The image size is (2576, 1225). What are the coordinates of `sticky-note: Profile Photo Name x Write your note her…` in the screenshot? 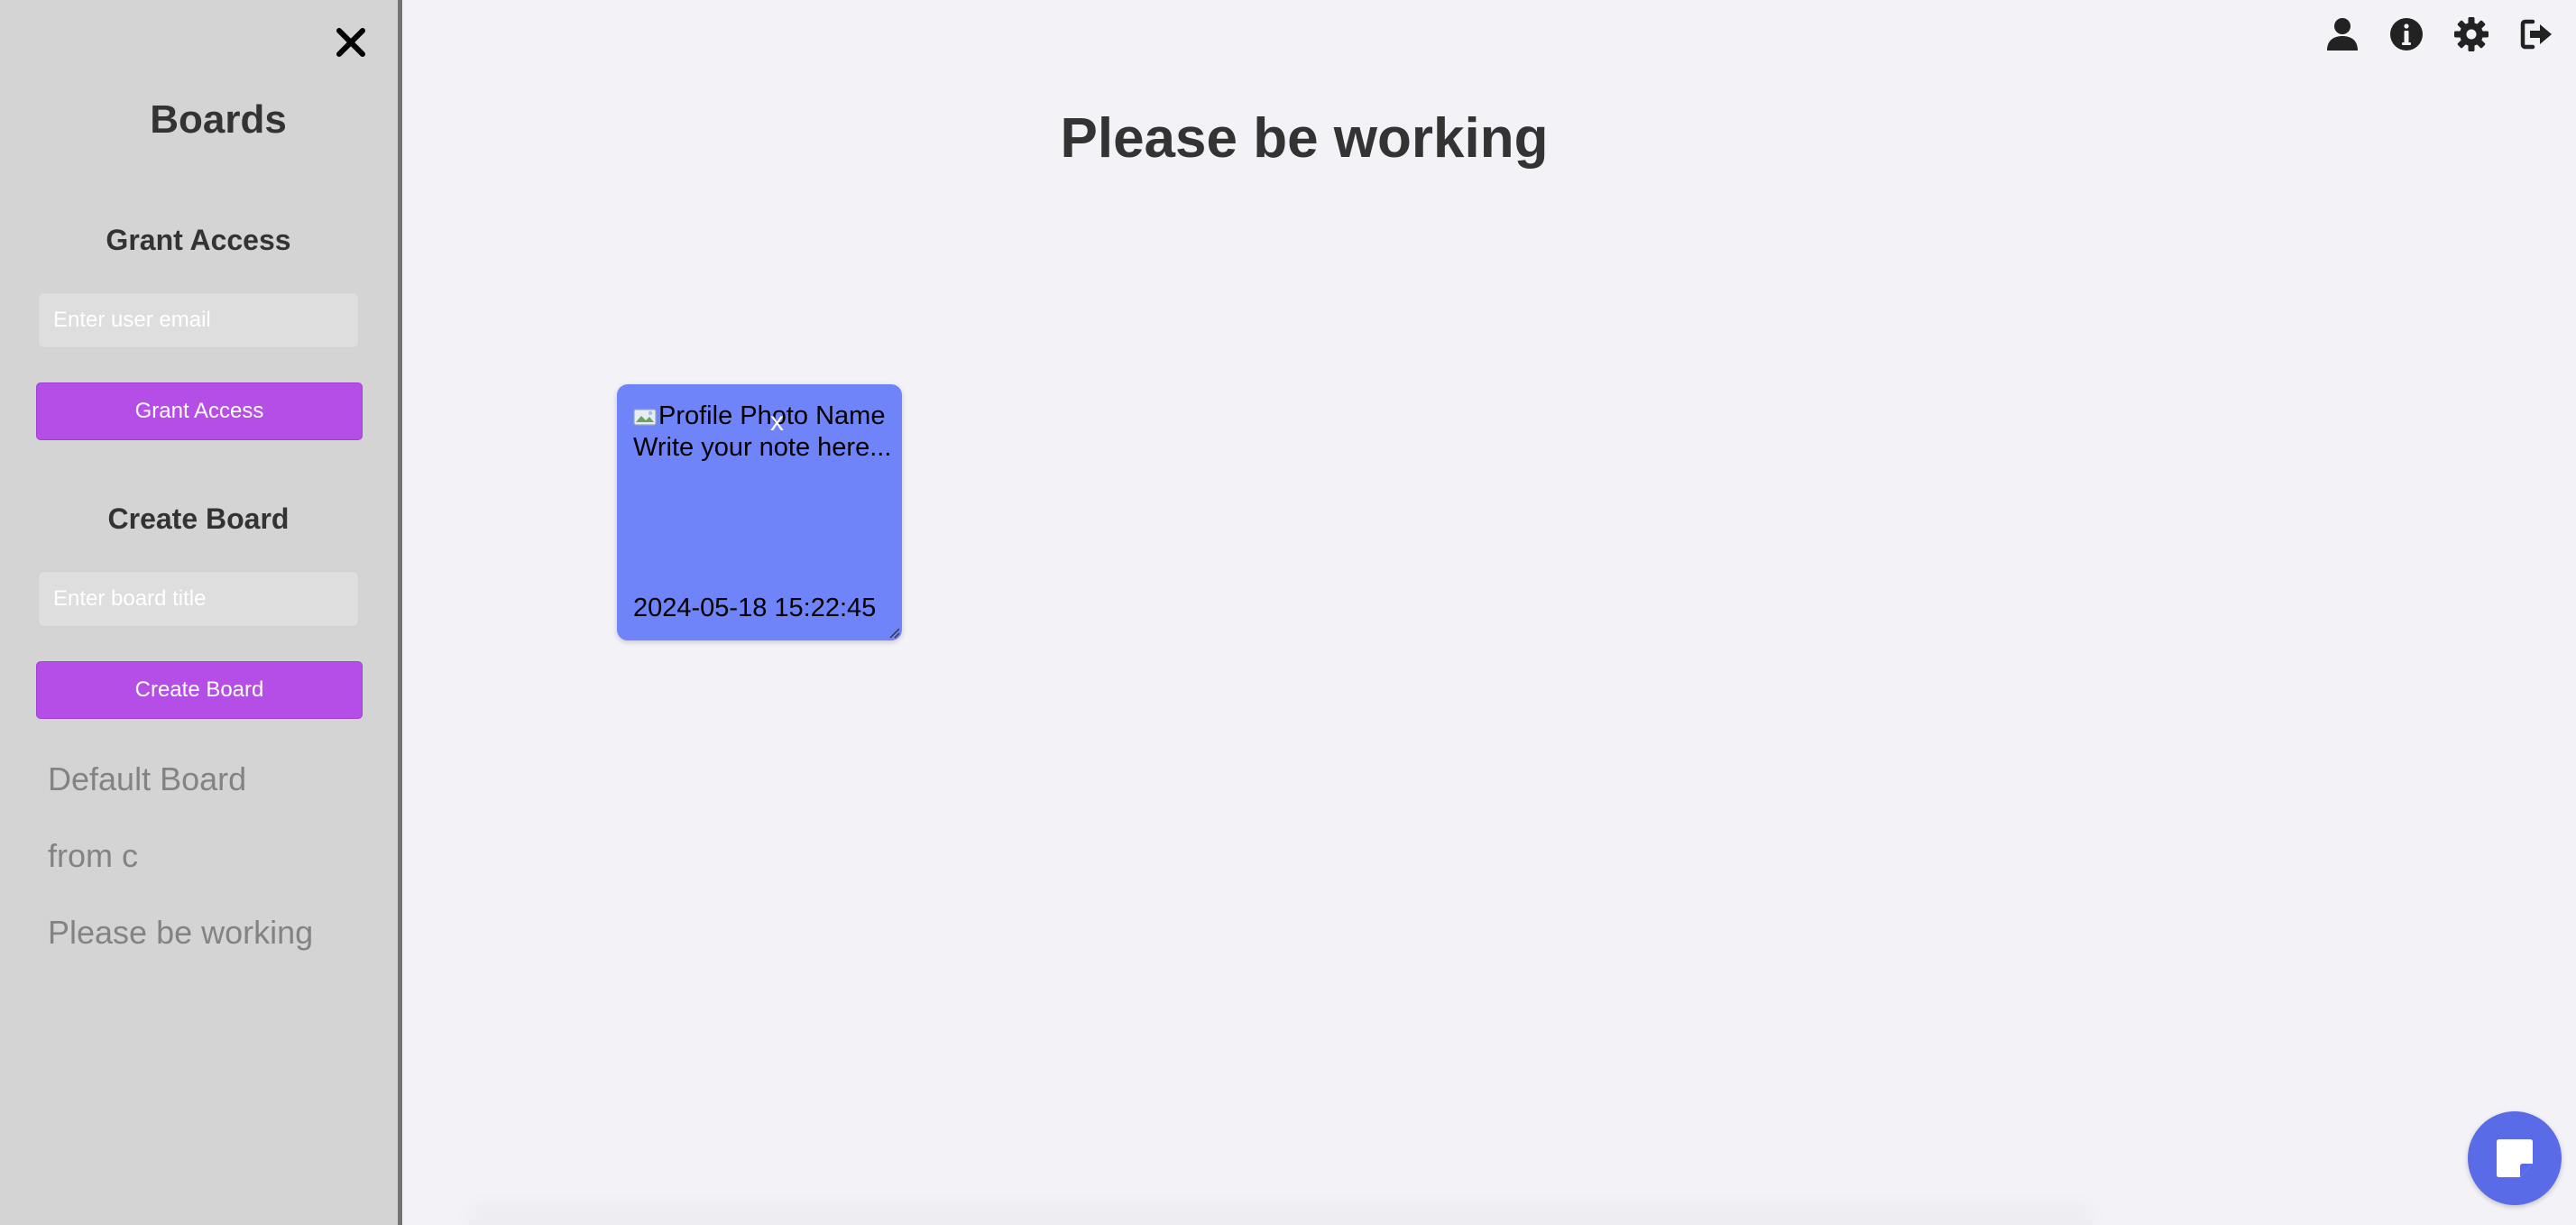 It's located at (759, 512).